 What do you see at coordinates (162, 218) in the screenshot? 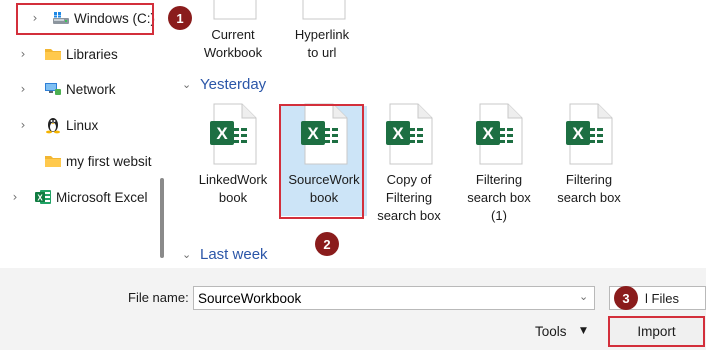
I see `nav-scrollbar` at bounding box center [162, 218].